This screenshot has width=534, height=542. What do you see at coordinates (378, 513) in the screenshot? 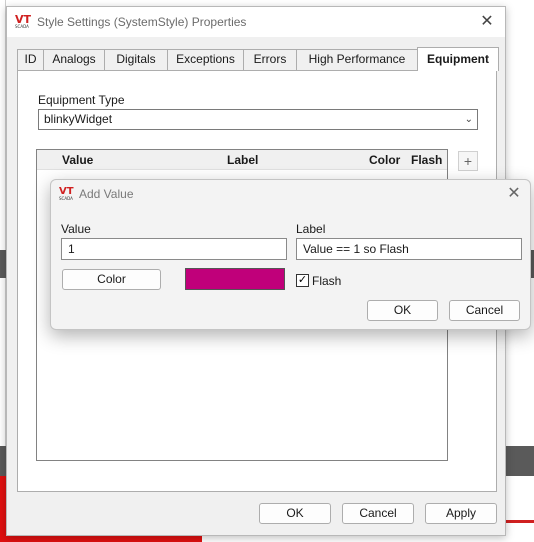
I see `cancel-button: Cancel` at bounding box center [378, 513].